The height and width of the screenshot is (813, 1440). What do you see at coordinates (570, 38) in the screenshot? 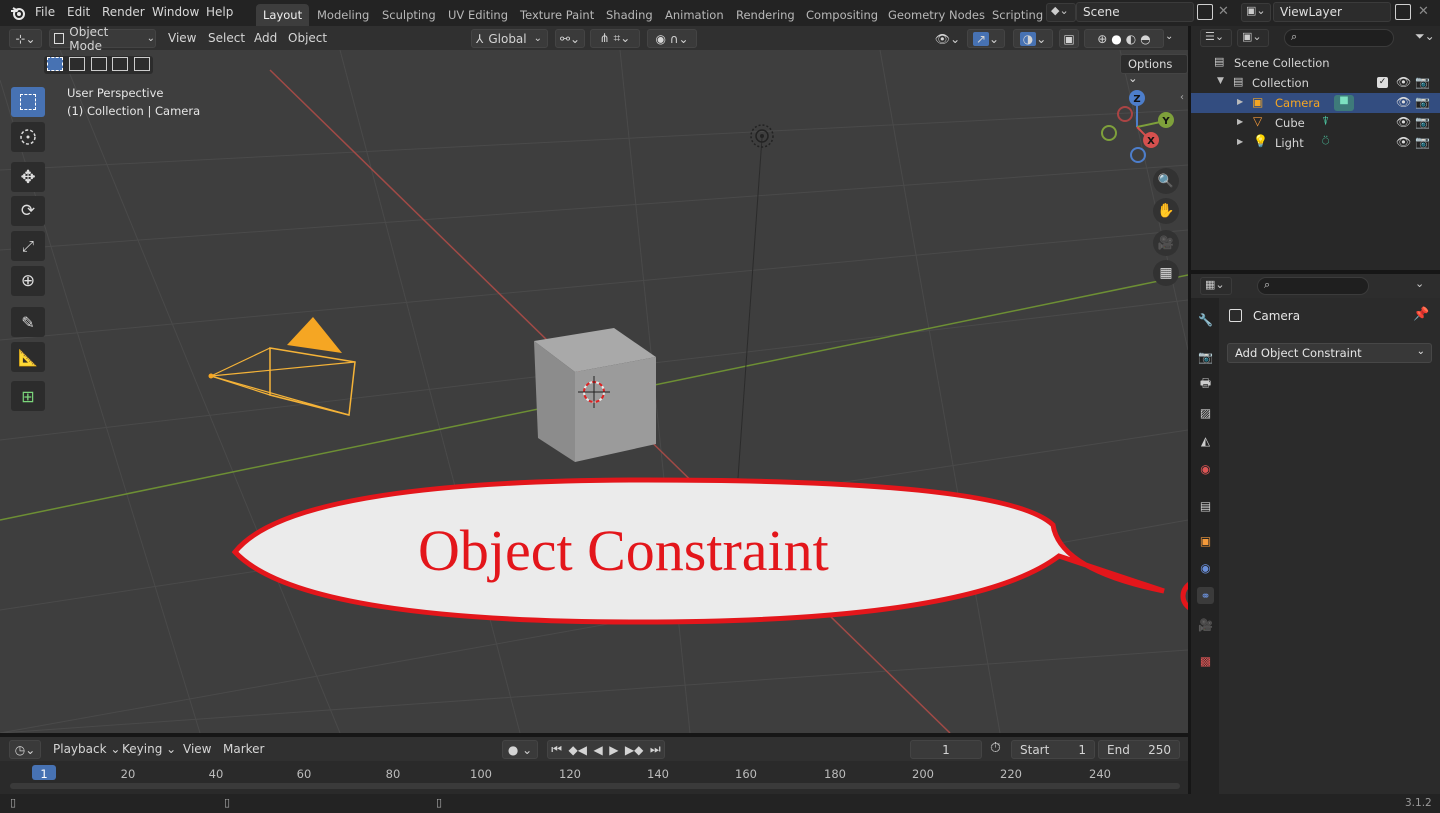
I see `pivot-point-icon: ⚯⌄` at bounding box center [570, 38].